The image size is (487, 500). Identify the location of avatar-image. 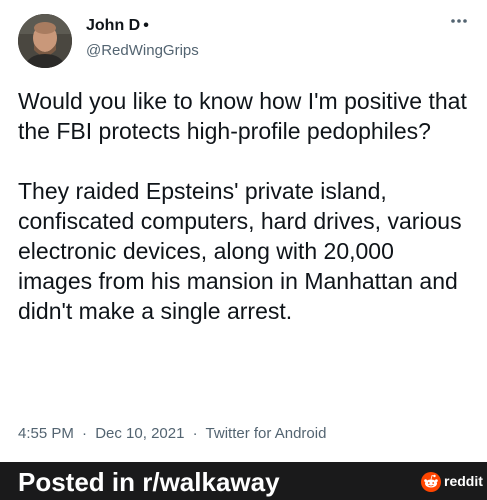
(45, 41).